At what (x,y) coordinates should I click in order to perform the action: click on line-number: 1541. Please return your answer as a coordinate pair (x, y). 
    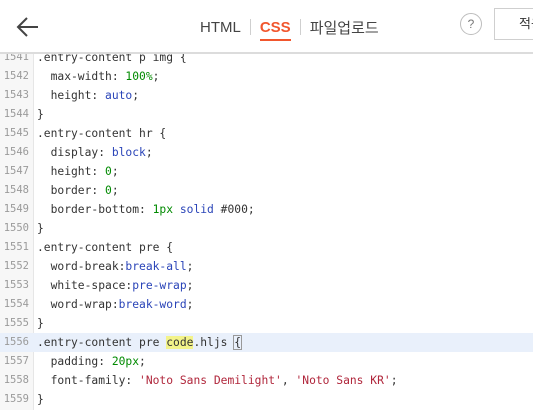
    Looking at the image, I should click on (16, 58).